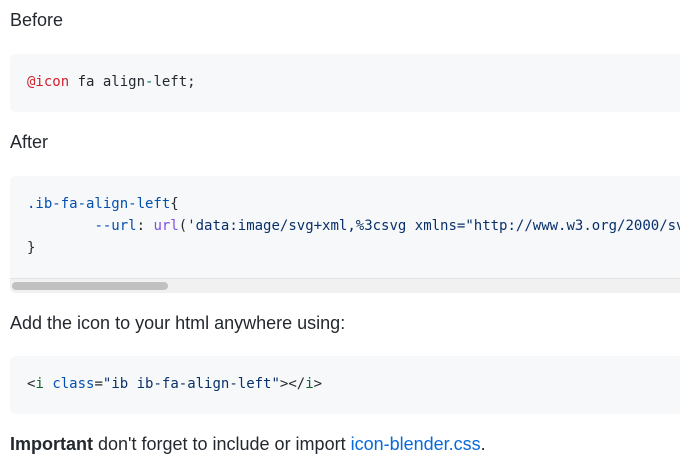 The image size is (680, 472). I want to click on code-before: @icon fa align-left;, so click(345, 73).